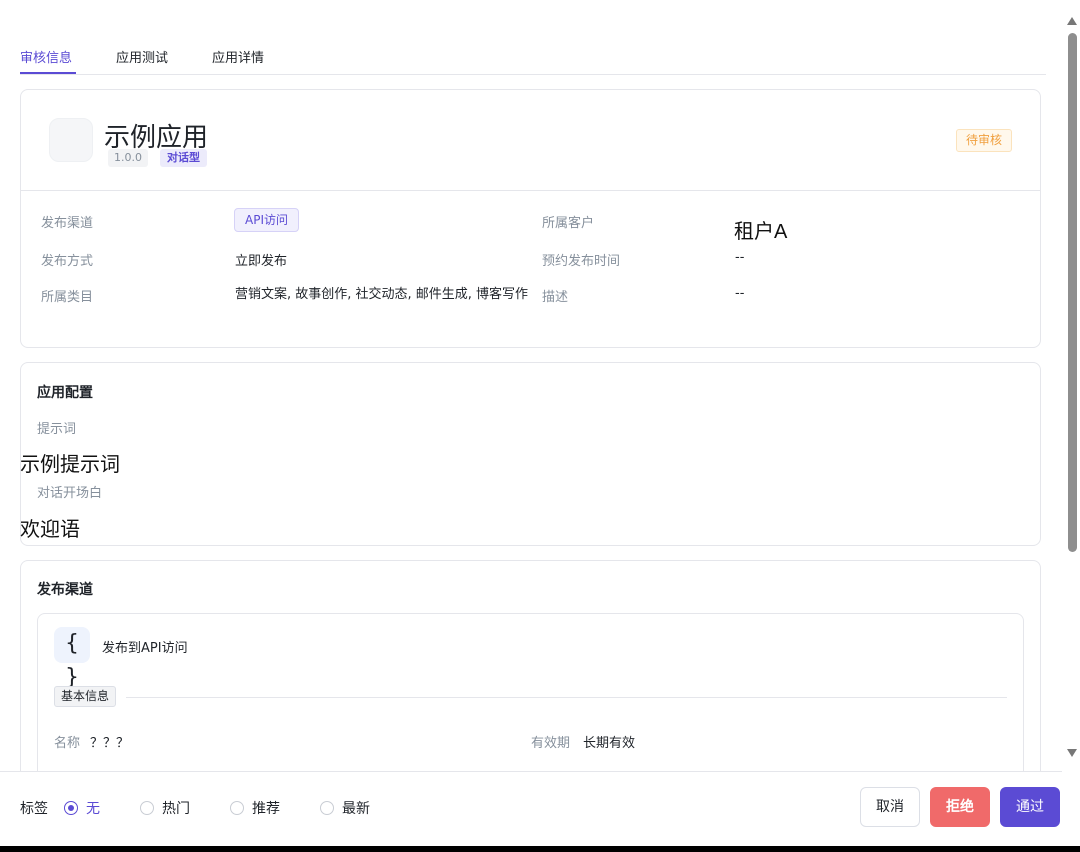 This screenshot has width=1080, height=852. What do you see at coordinates (46, 56) in the screenshot?
I see `tab-review-info: 审核信息` at bounding box center [46, 56].